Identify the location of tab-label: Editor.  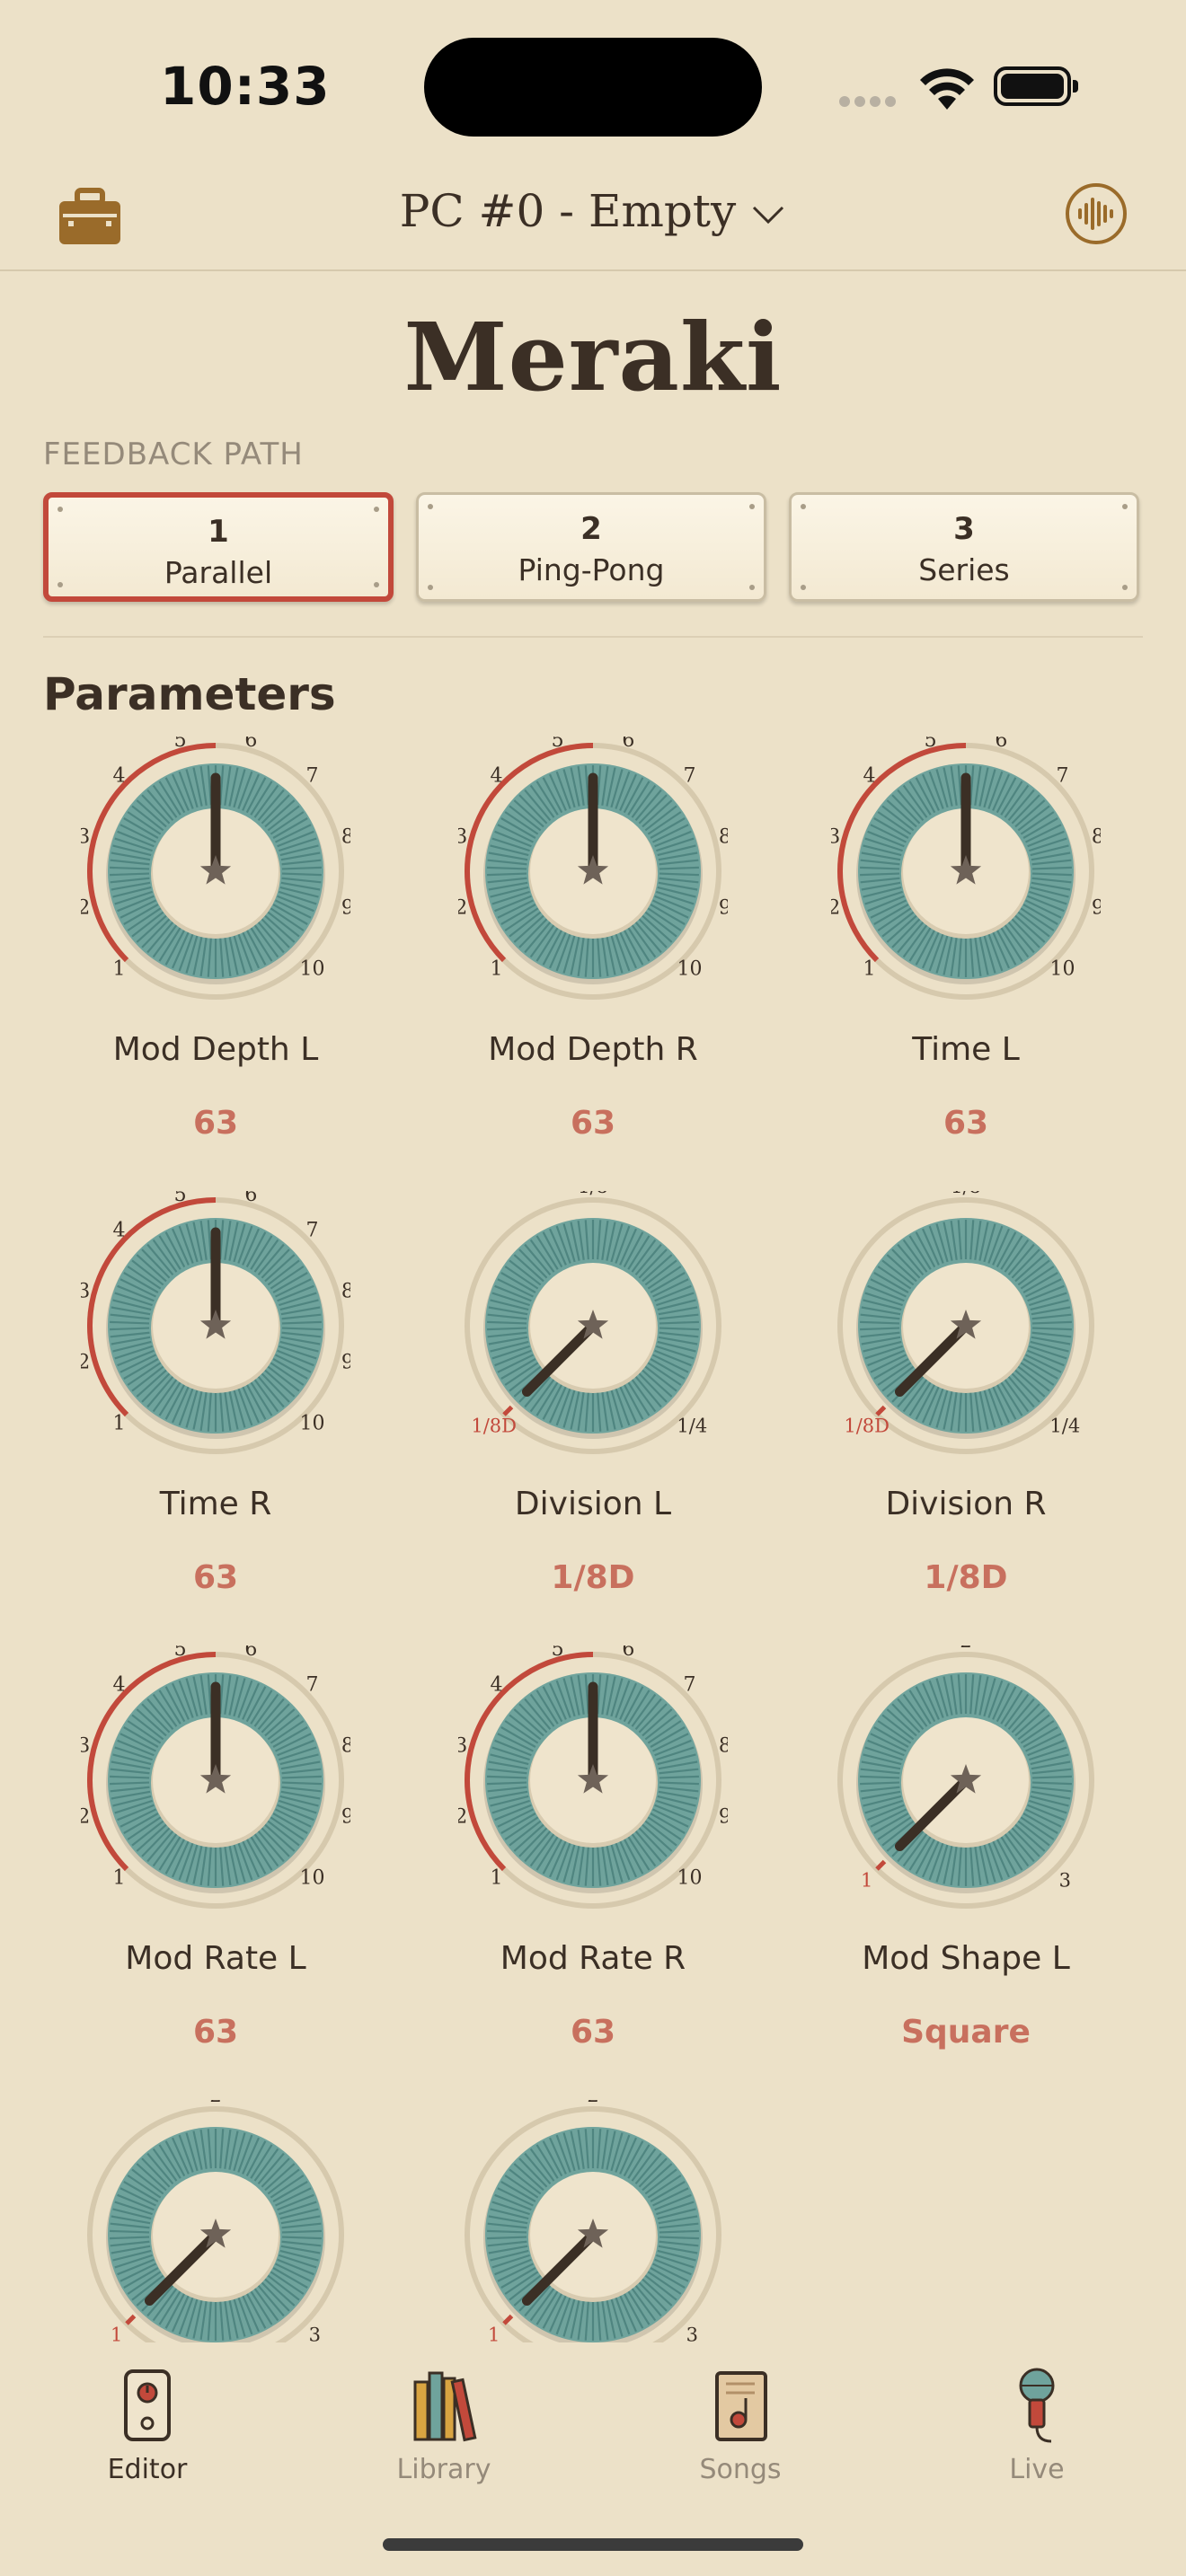
(147, 2469).